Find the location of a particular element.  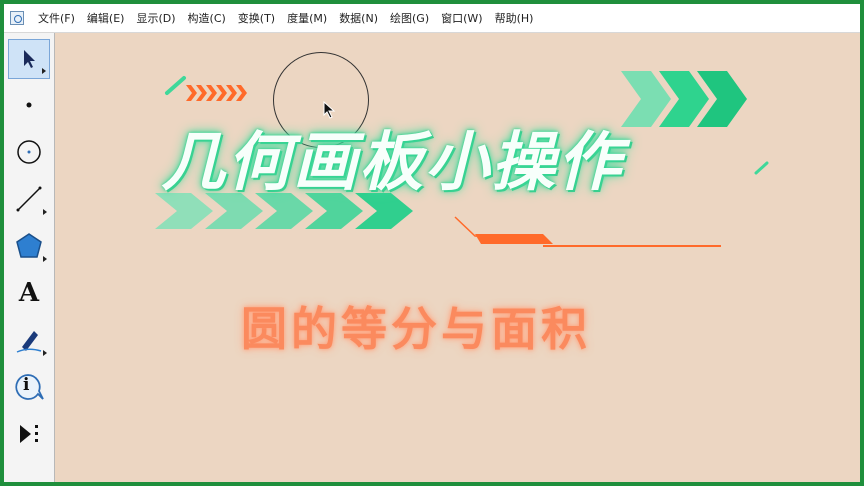

menu-transform: 变换(T) is located at coordinates (256, 18).